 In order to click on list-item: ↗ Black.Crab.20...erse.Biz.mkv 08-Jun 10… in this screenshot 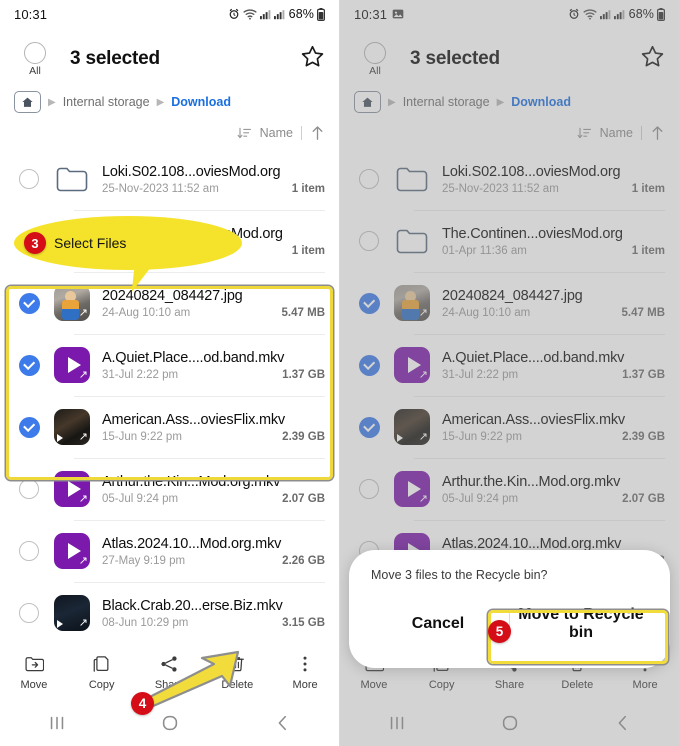, I will do `click(169, 613)`.